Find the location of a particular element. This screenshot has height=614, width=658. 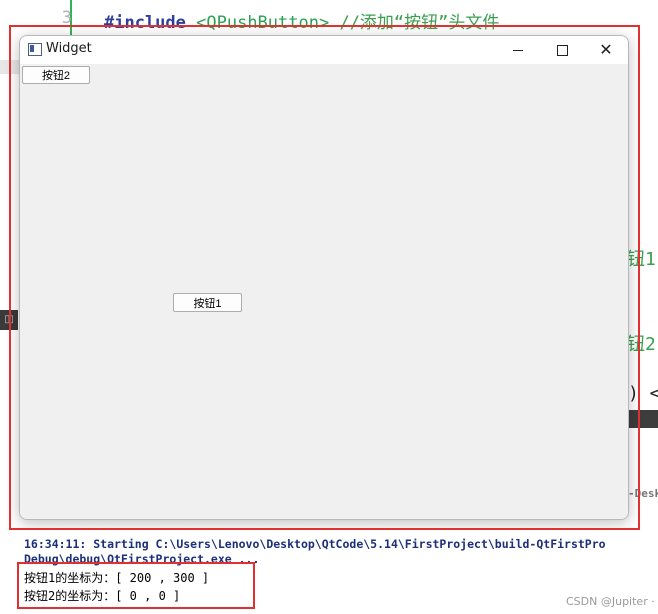

sidebar-stub is located at coordinates (10, 67).